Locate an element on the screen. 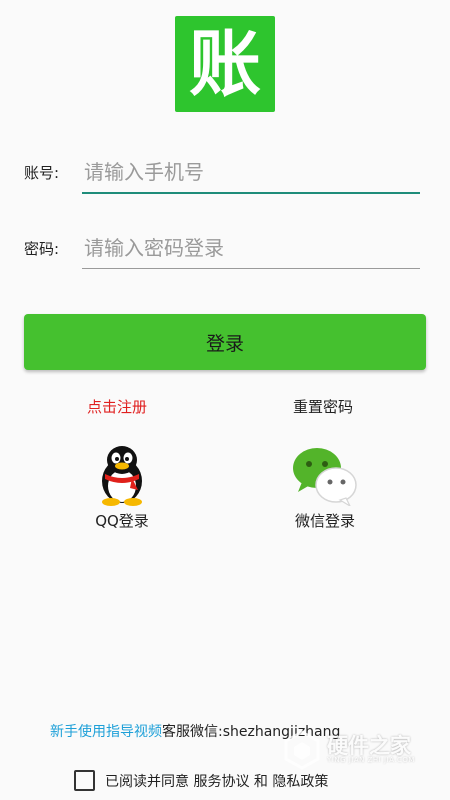 The image size is (450, 800). guide-video-link: 新手使用指导视频 is located at coordinates (106, 732).